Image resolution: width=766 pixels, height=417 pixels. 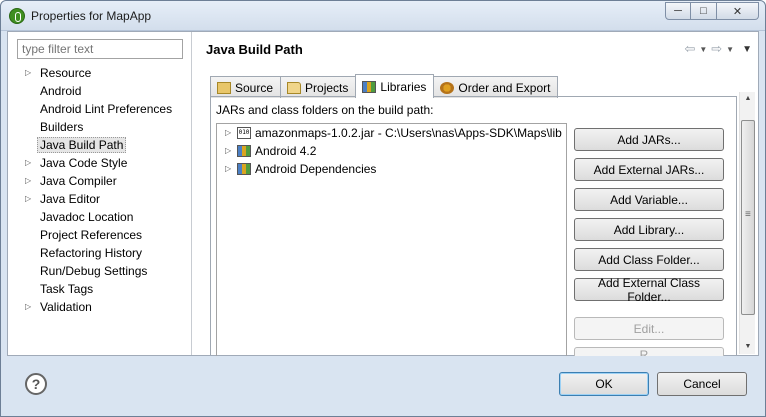 I want to click on tab-order-and-export: Order and Export, so click(x=496, y=87).